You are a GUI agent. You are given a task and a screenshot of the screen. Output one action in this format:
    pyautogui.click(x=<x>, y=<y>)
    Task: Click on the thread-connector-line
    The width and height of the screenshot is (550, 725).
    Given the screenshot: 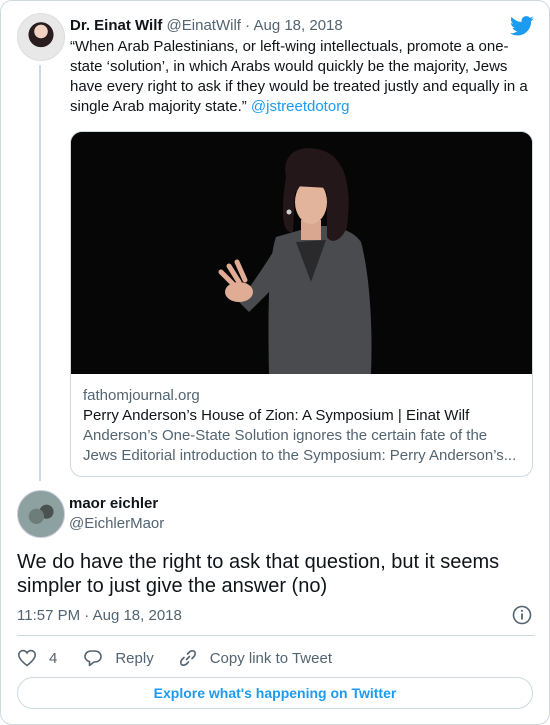 What is the action you would take?
    pyautogui.click(x=40, y=273)
    